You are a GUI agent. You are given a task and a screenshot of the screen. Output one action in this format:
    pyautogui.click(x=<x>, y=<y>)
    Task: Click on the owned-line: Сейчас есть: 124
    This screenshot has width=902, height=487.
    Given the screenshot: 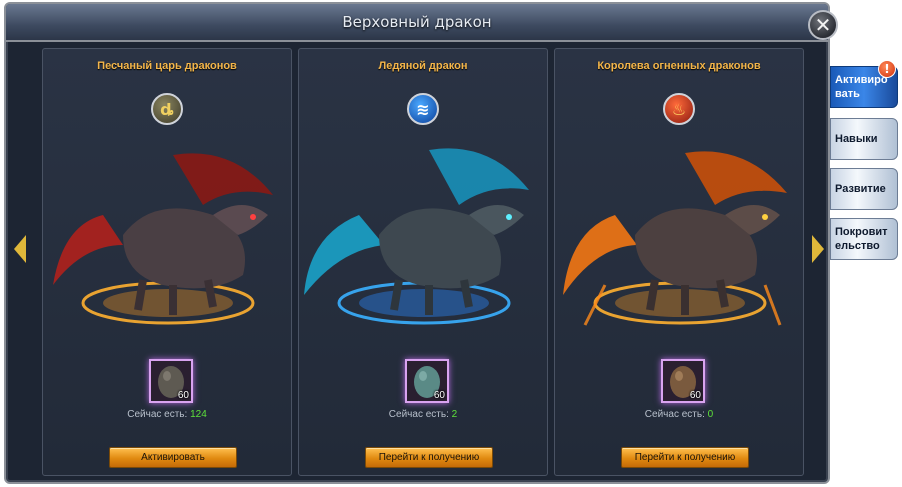 What is the action you would take?
    pyautogui.click(x=167, y=414)
    